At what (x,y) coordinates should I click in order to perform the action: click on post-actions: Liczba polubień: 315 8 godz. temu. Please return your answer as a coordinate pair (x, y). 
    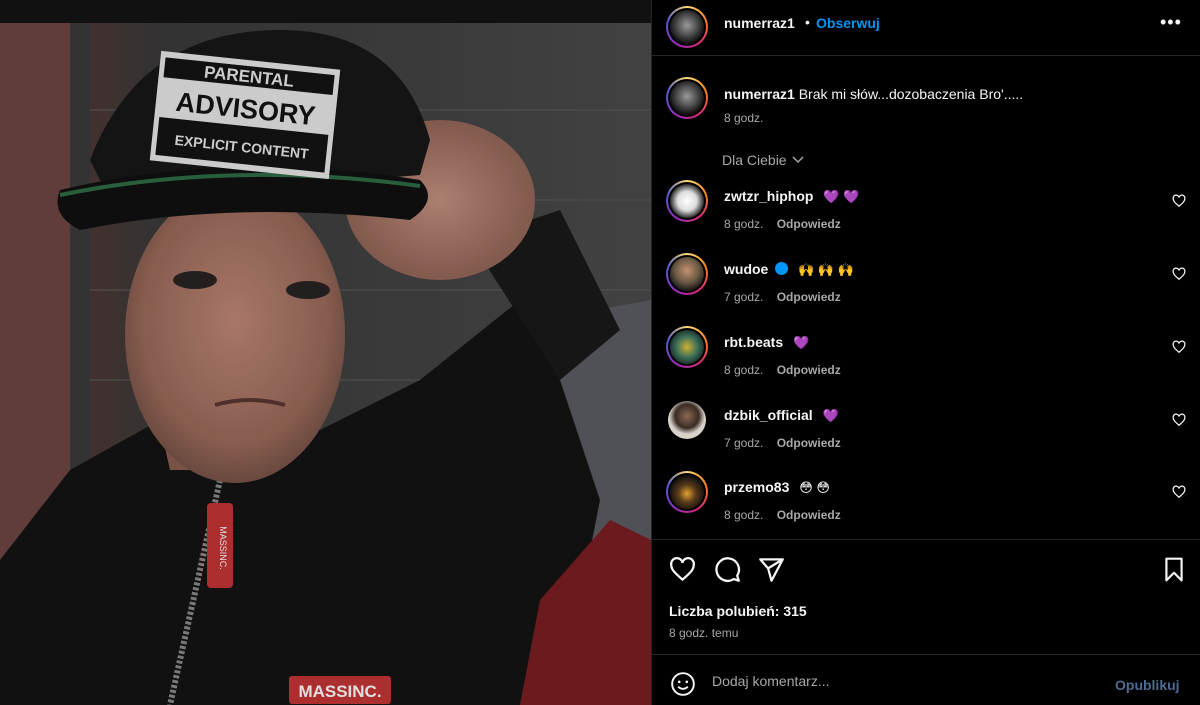
    Looking at the image, I should click on (926, 596).